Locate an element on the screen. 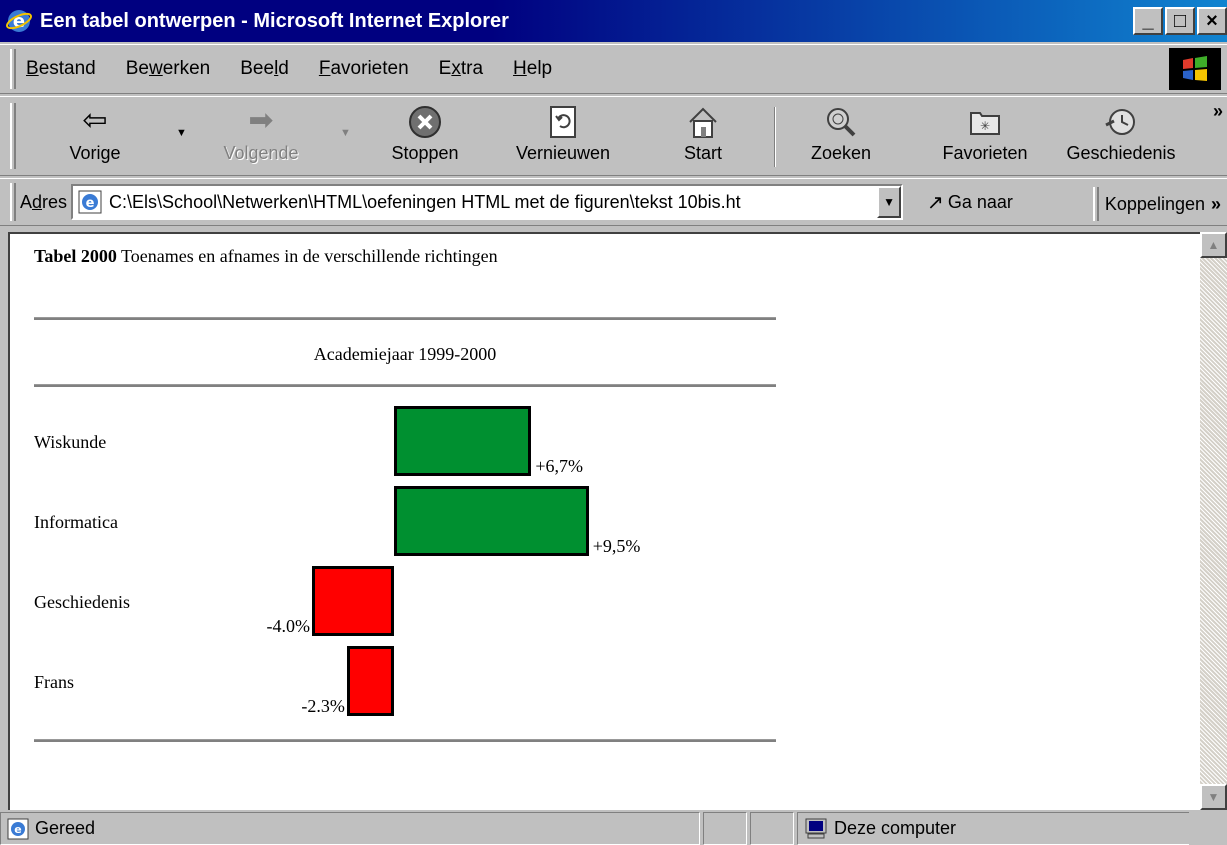 The width and height of the screenshot is (1227, 845). stop-button: Stoppen is located at coordinates (425, 137).